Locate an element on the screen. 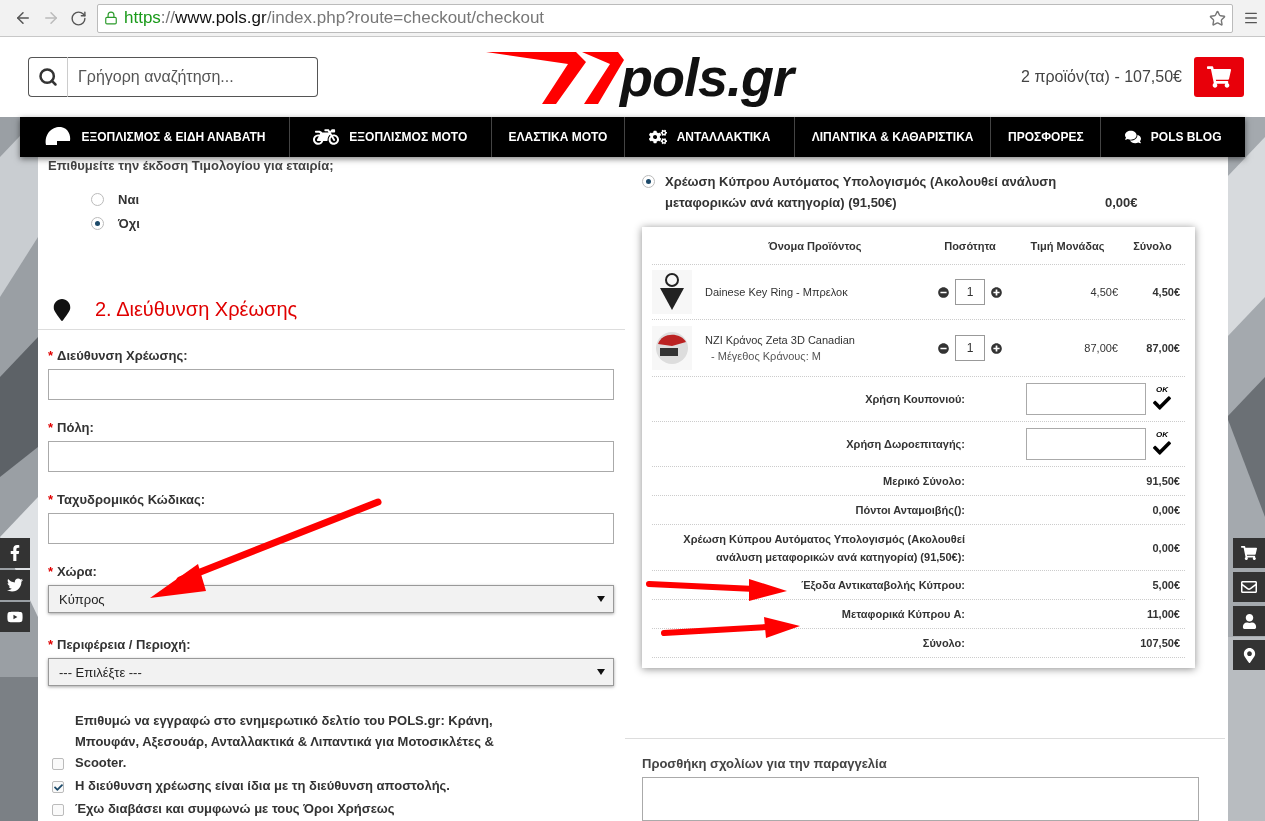 The image size is (1265, 821). field-label: * Πόλη: is located at coordinates (71, 428).